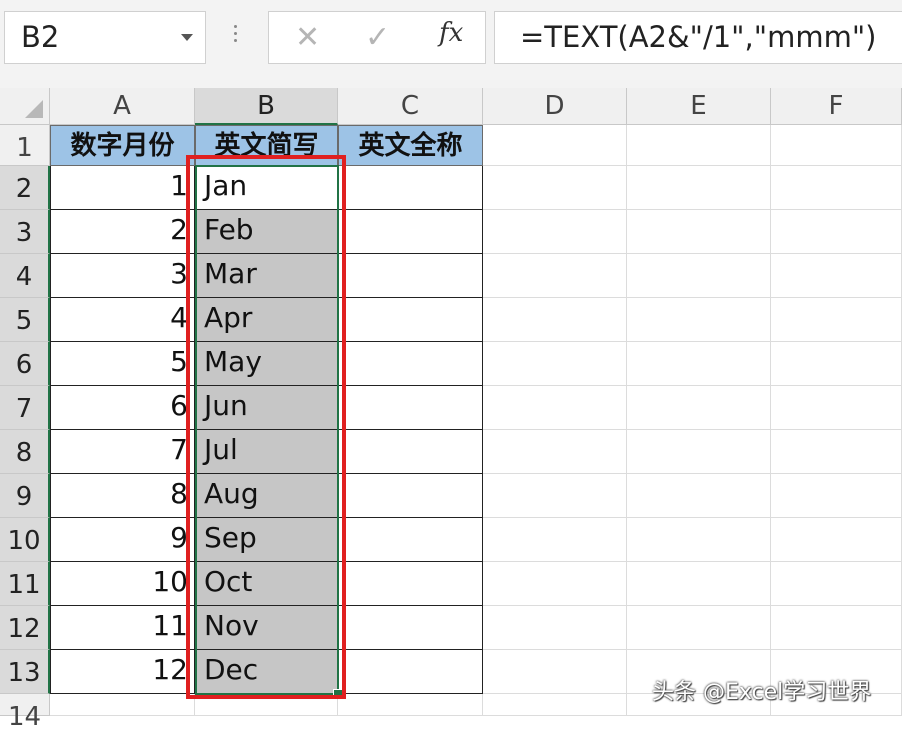 The image size is (902, 732). What do you see at coordinates (836, 232) in the screenshot?
I see `cell-f3` at bounding box center [836, 232].